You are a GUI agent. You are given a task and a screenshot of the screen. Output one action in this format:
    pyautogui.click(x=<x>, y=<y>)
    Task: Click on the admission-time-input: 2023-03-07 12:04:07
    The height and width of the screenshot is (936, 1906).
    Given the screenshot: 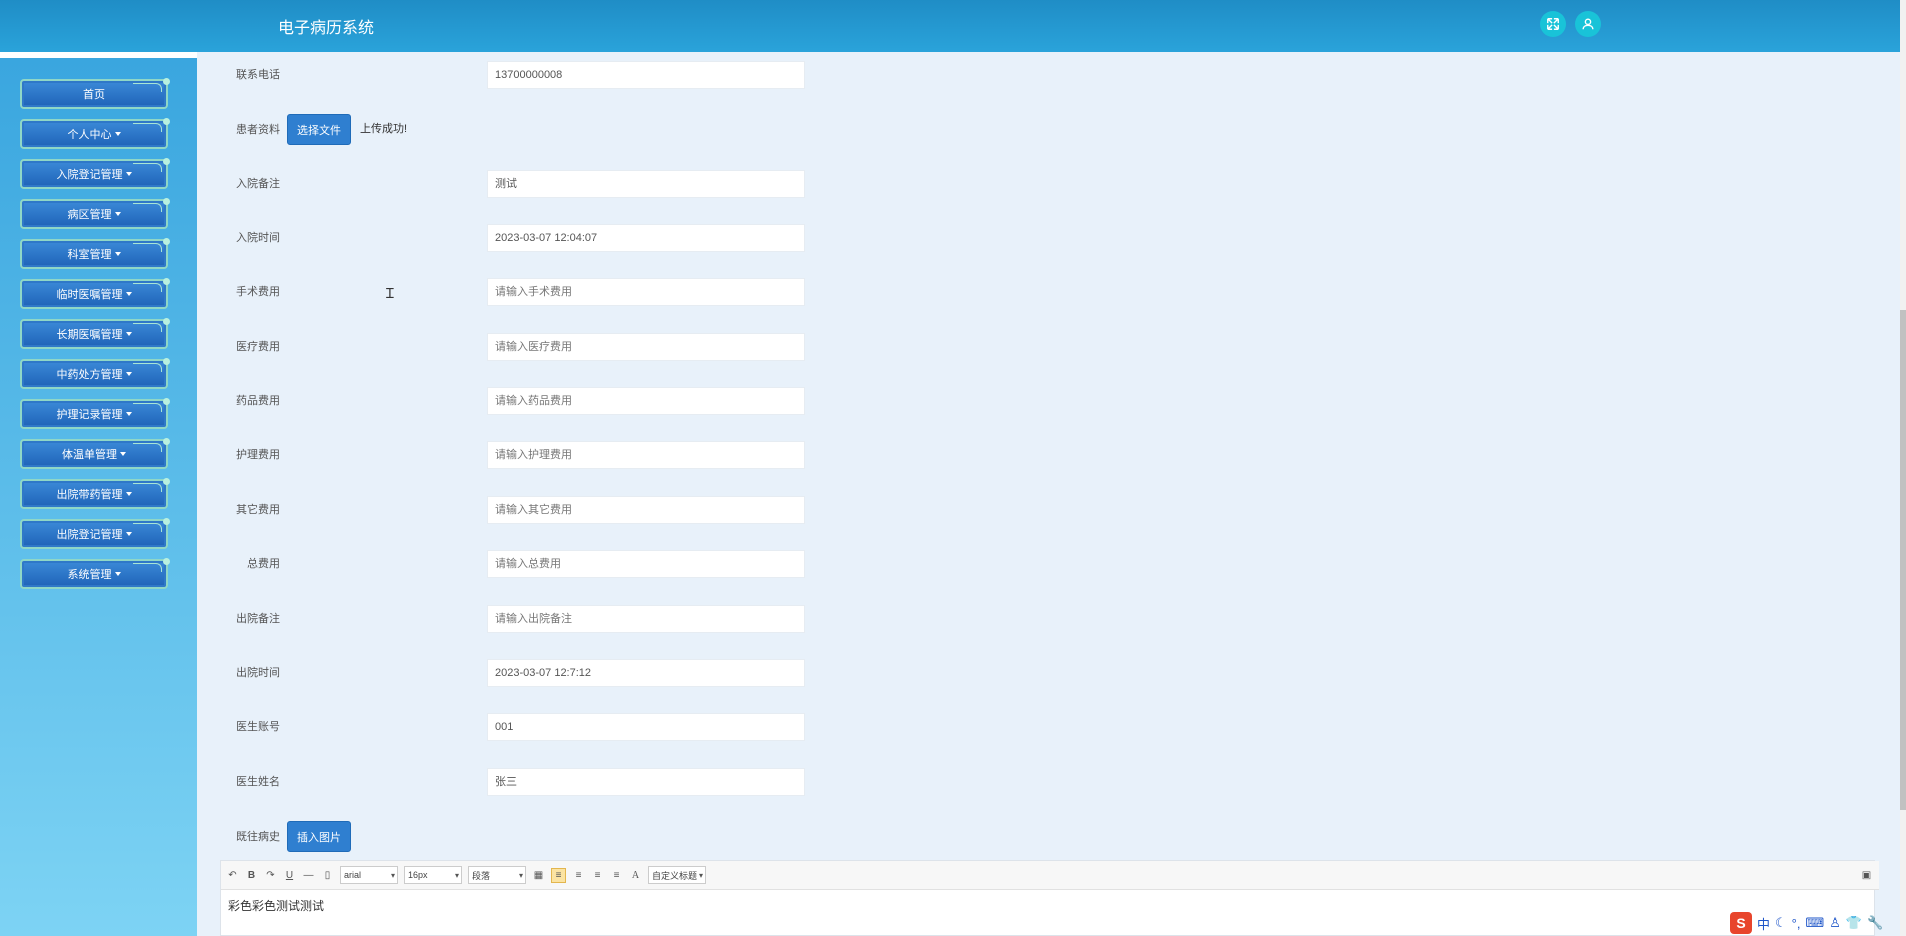 What is the action you would take?
    pyautogui.click(x=646, y=238)
    